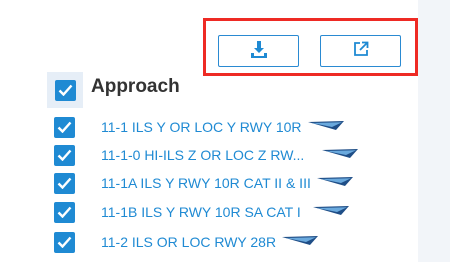 This screenshot has height=262, width=450. I want to click on section-checkbox, so click(65, 90).